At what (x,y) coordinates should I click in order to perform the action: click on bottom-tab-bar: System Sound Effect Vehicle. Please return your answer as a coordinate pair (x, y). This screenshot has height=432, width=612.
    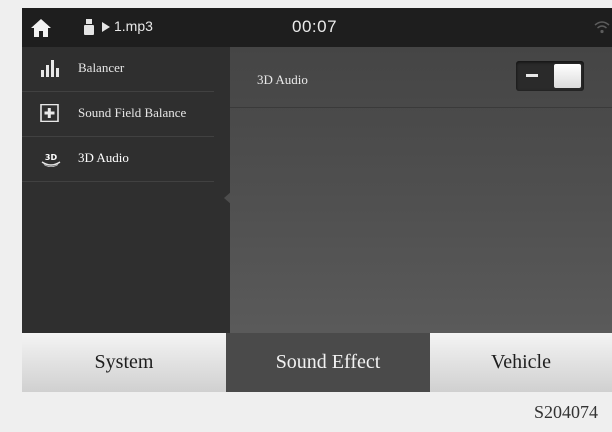
    Looking at the image, I should click on (317, 362).